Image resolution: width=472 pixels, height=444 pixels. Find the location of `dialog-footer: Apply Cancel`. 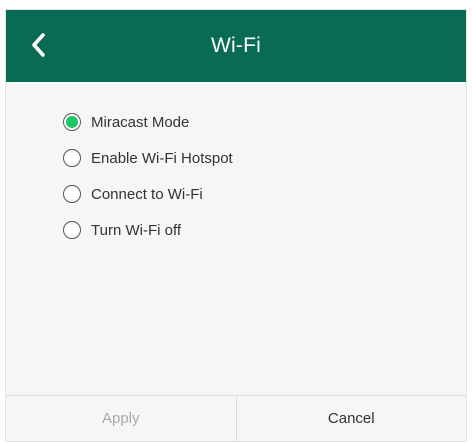

dialog-footer: Apply Cancel is located at coordinates (236, 418).